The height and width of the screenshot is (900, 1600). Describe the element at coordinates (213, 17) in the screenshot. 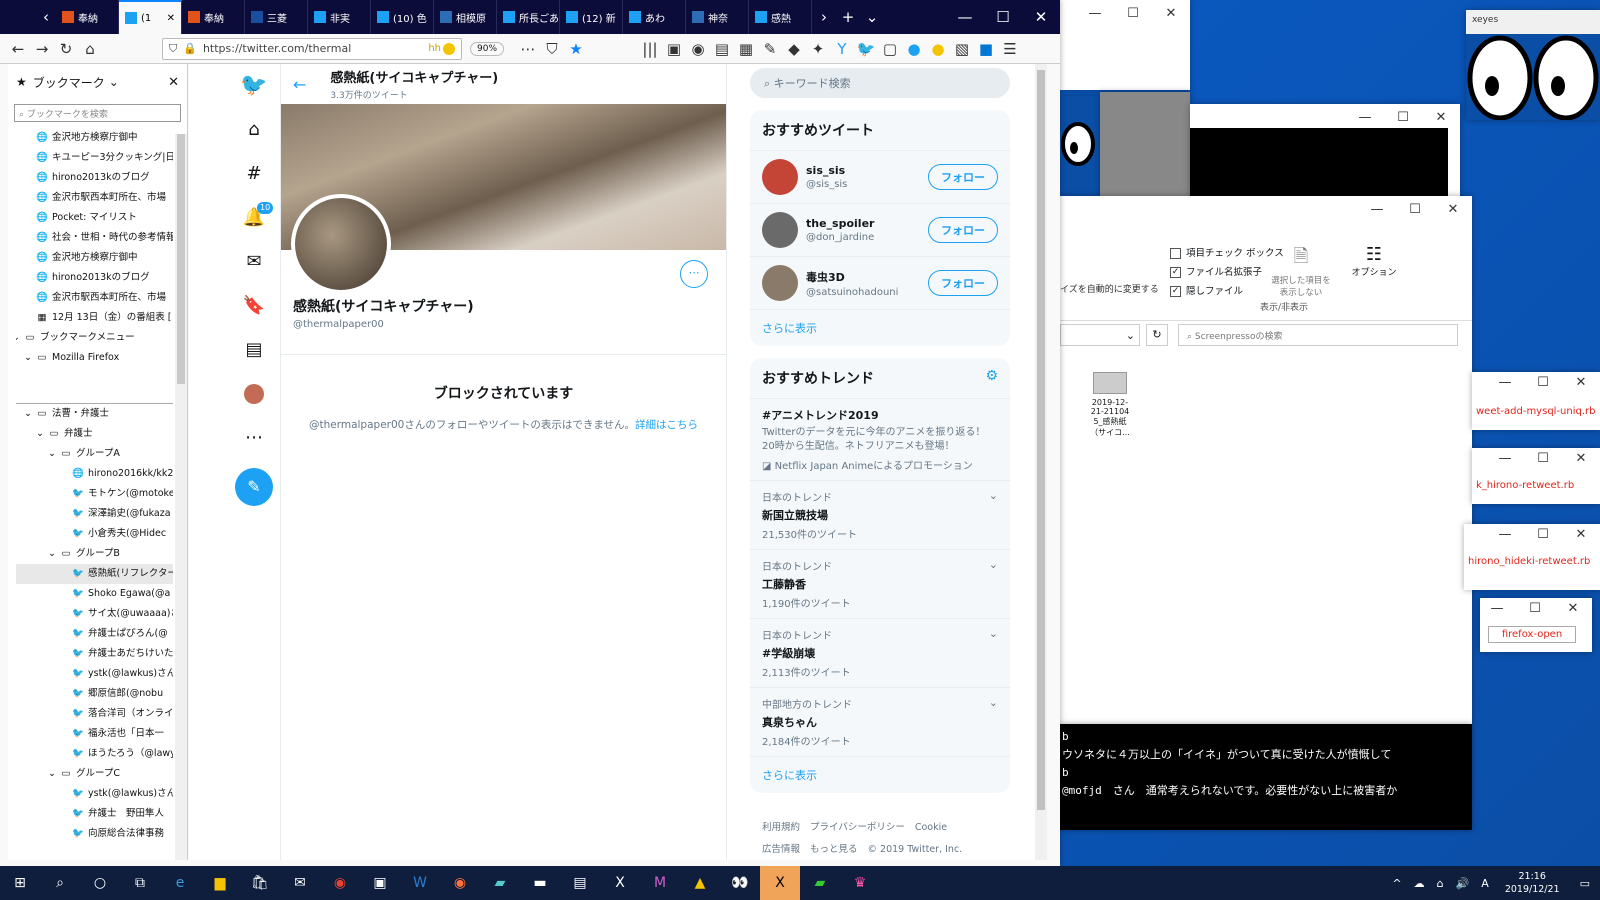

I see `tab-2: 奉納` at that location.